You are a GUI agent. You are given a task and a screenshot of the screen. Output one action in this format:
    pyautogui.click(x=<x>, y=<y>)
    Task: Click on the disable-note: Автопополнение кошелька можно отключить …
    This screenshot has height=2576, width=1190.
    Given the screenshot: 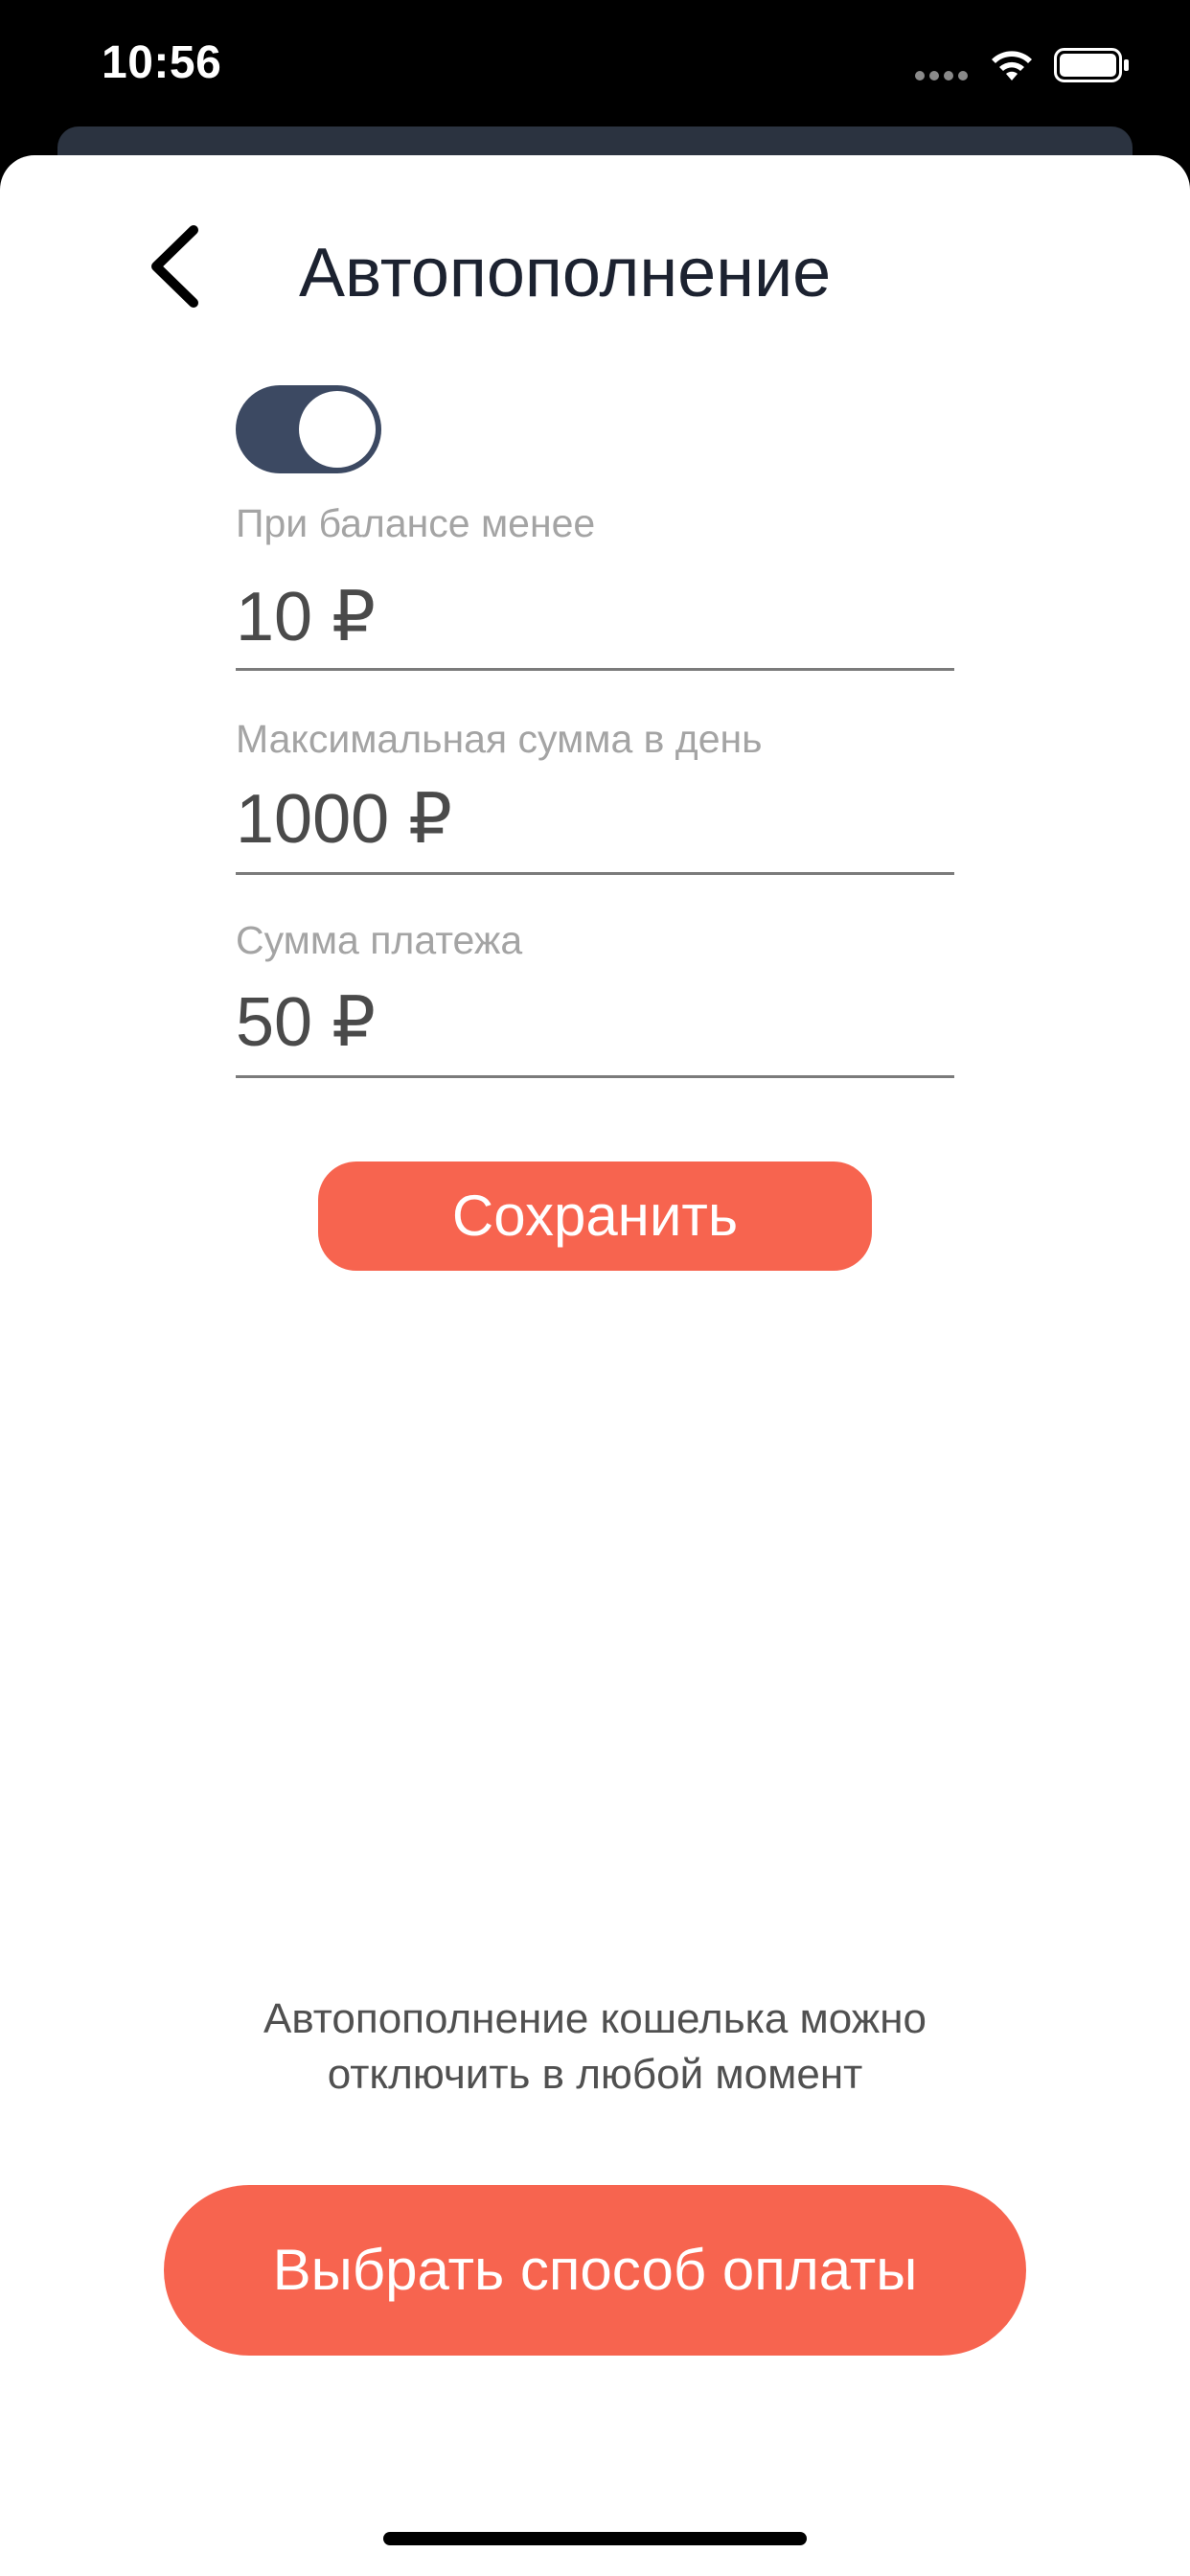 What is the action you would take?
    pyautogui.click(x=595, y=2047)
    